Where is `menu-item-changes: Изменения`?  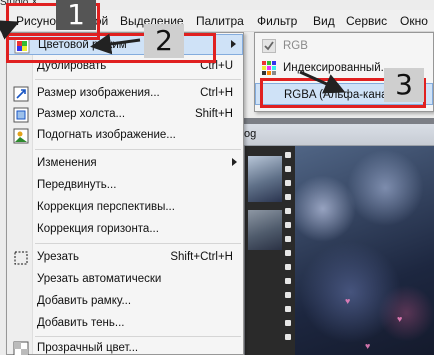 menu-item-changes: Изменения is located at coordinates (125, 163).